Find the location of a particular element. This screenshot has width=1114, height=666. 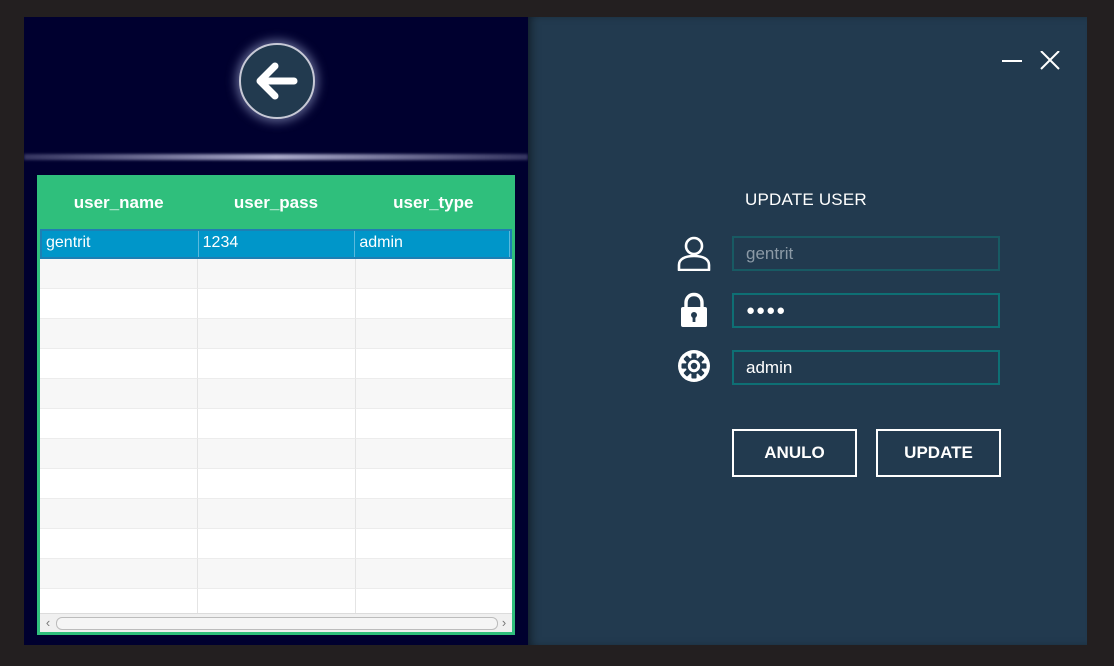

close-icon is located at coordinates (1050, 60).